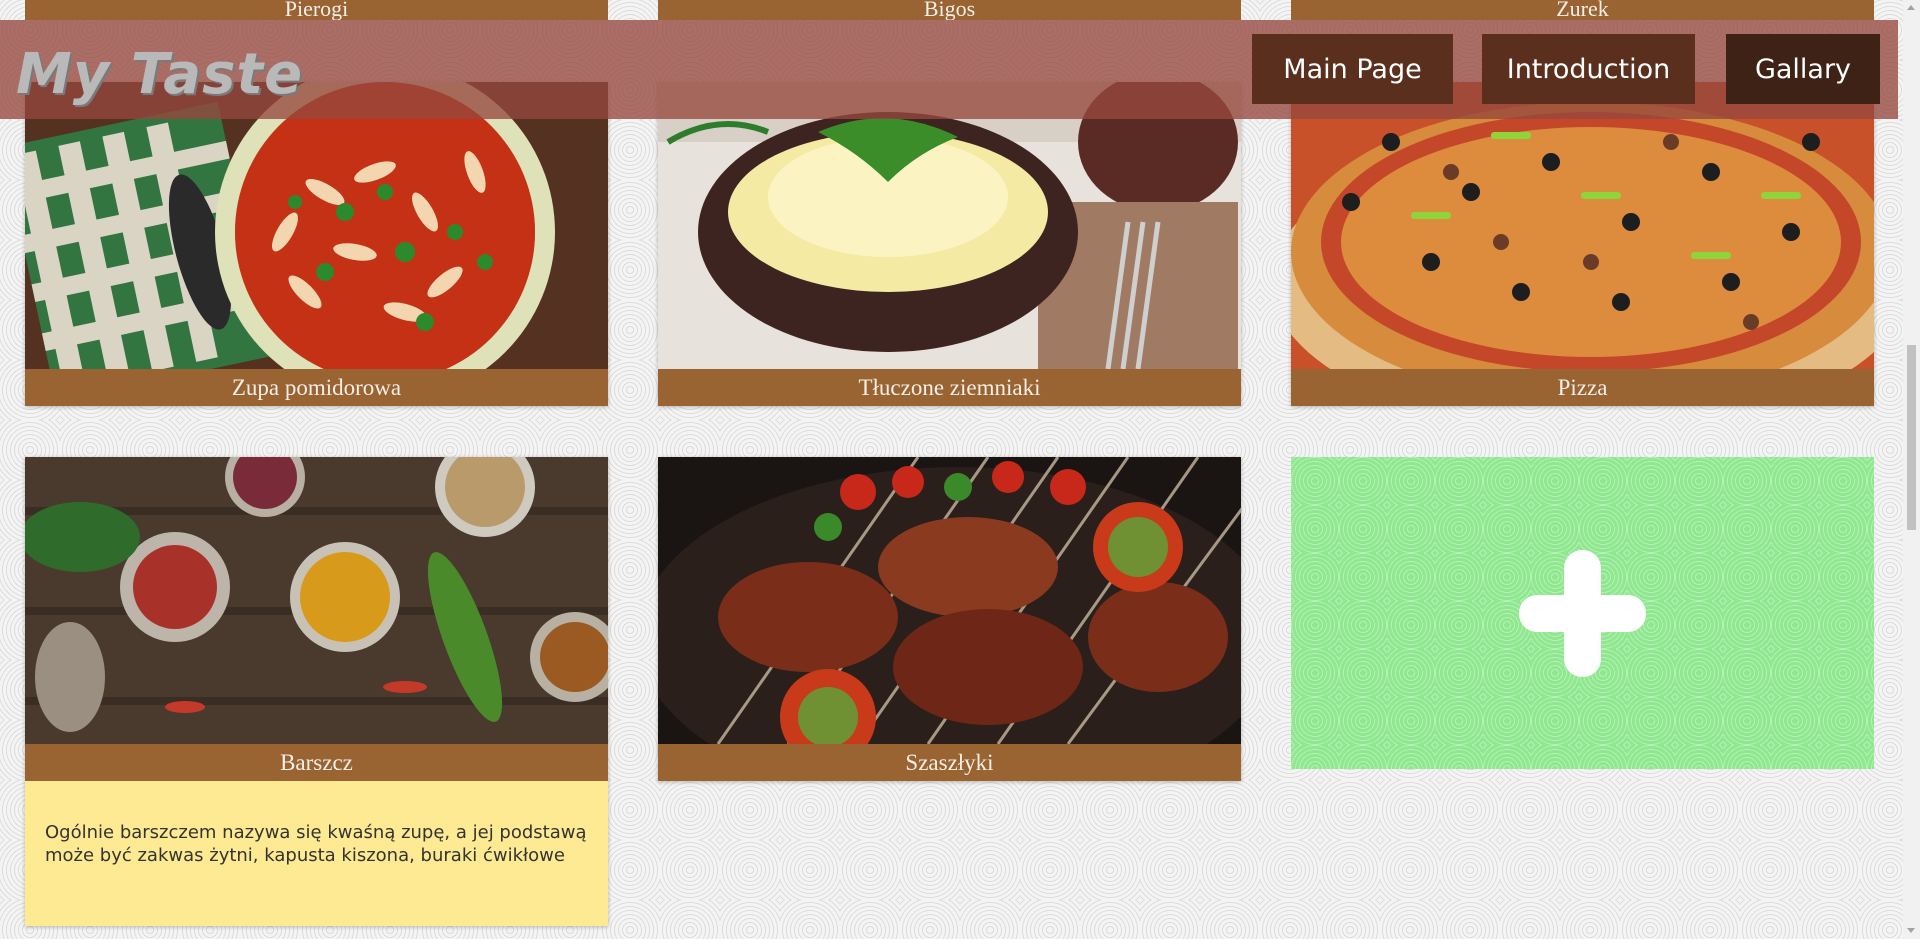 The image size is (1920, 939). I want to click on card-caption: Szaszłyki, so click(949, 762).